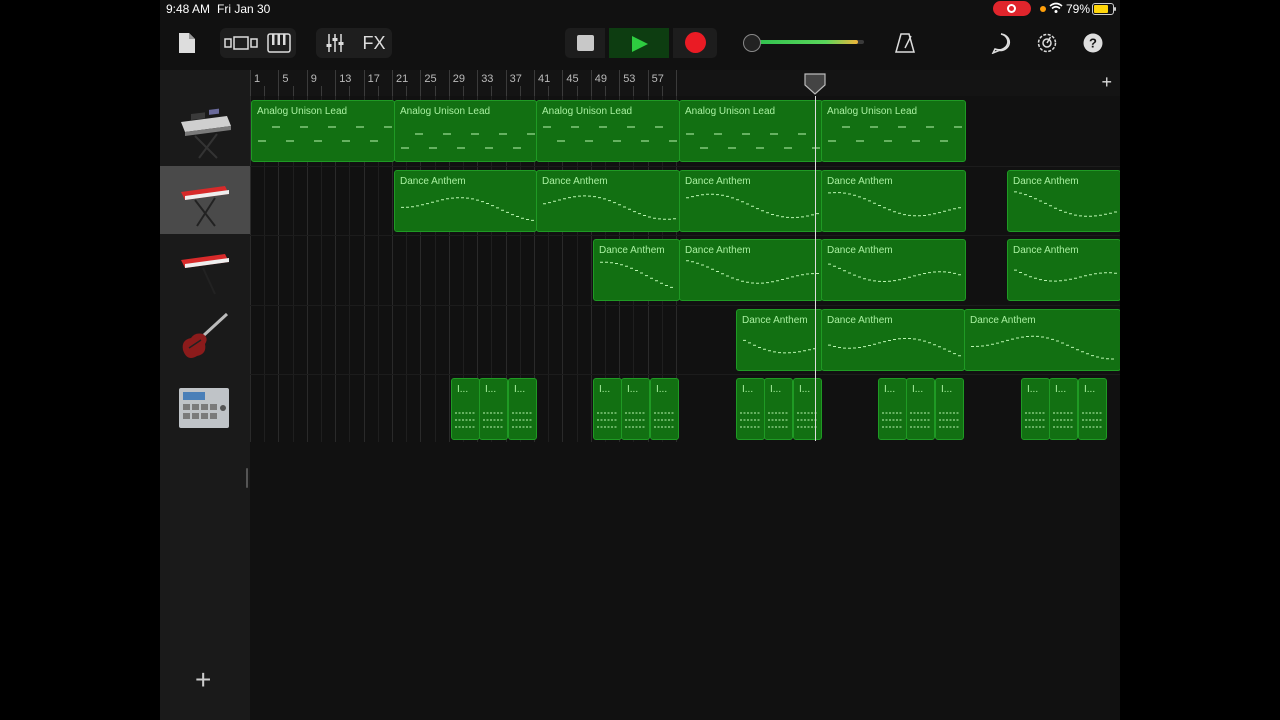  I want to click on record-button, so click(695, 43).